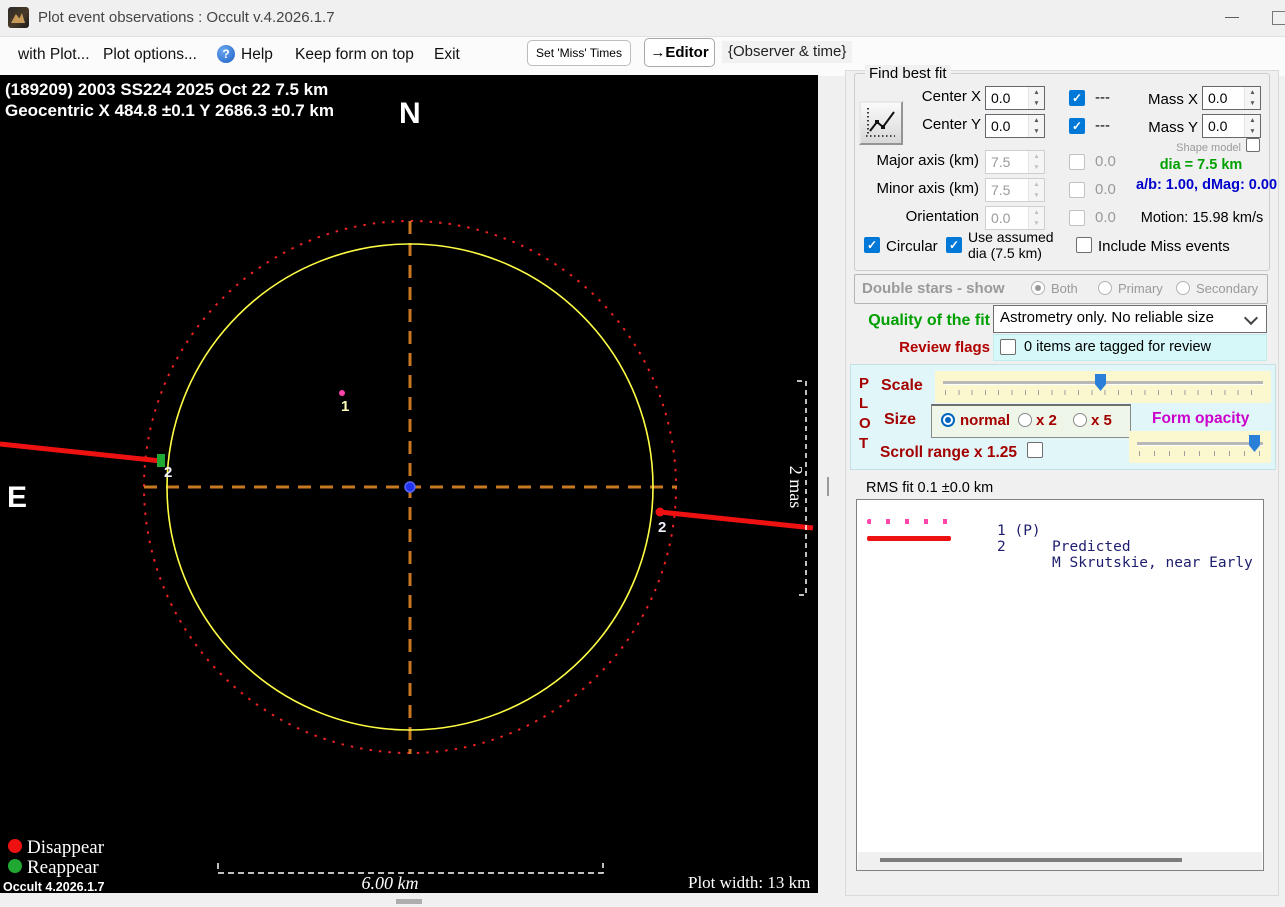 This screenshot has width=1285, height=907. Describe the element at coordinates (929, 320) in the screenshot. I see `quality-of-fit-label: Quality of the fit` at that location.